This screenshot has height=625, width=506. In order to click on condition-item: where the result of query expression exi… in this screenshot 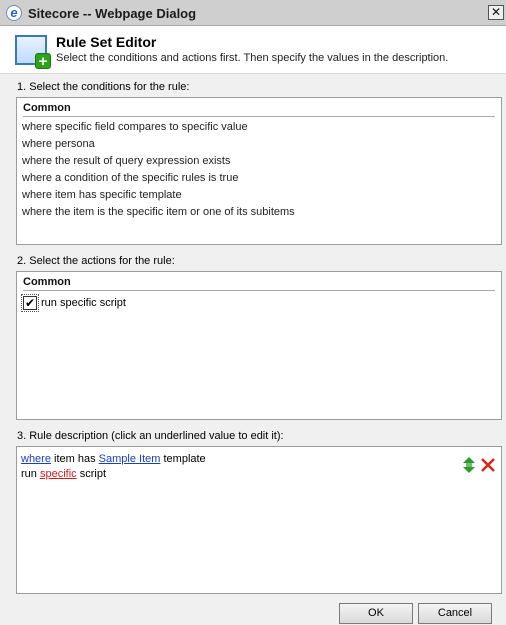, I will do `click(259, 161)`.